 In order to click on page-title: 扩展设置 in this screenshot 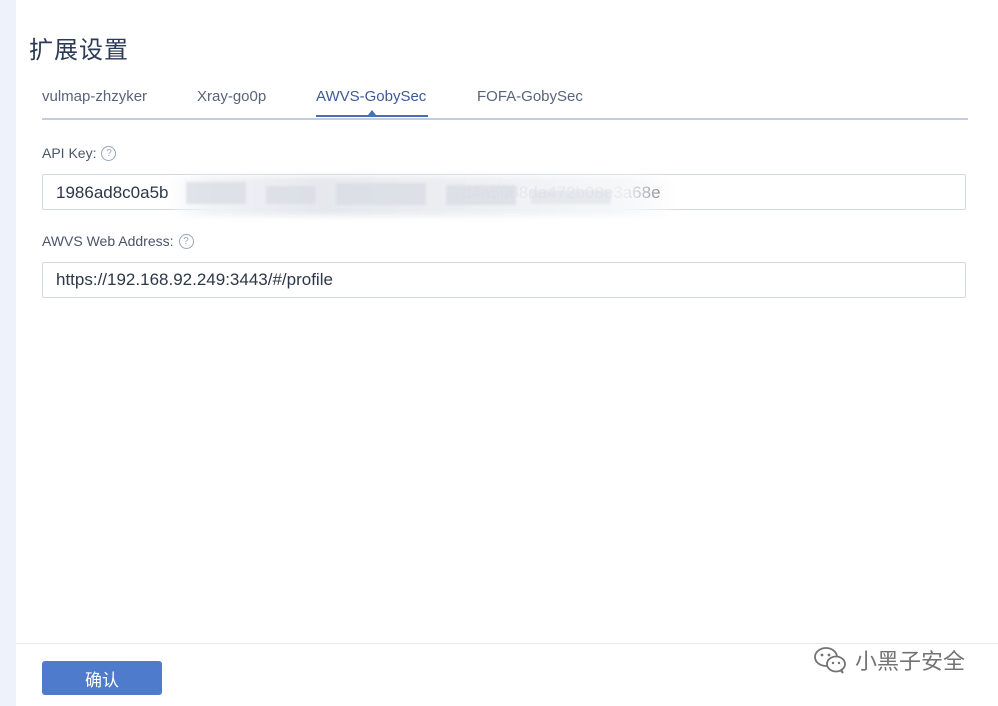, I will do `click(79, 50)`.